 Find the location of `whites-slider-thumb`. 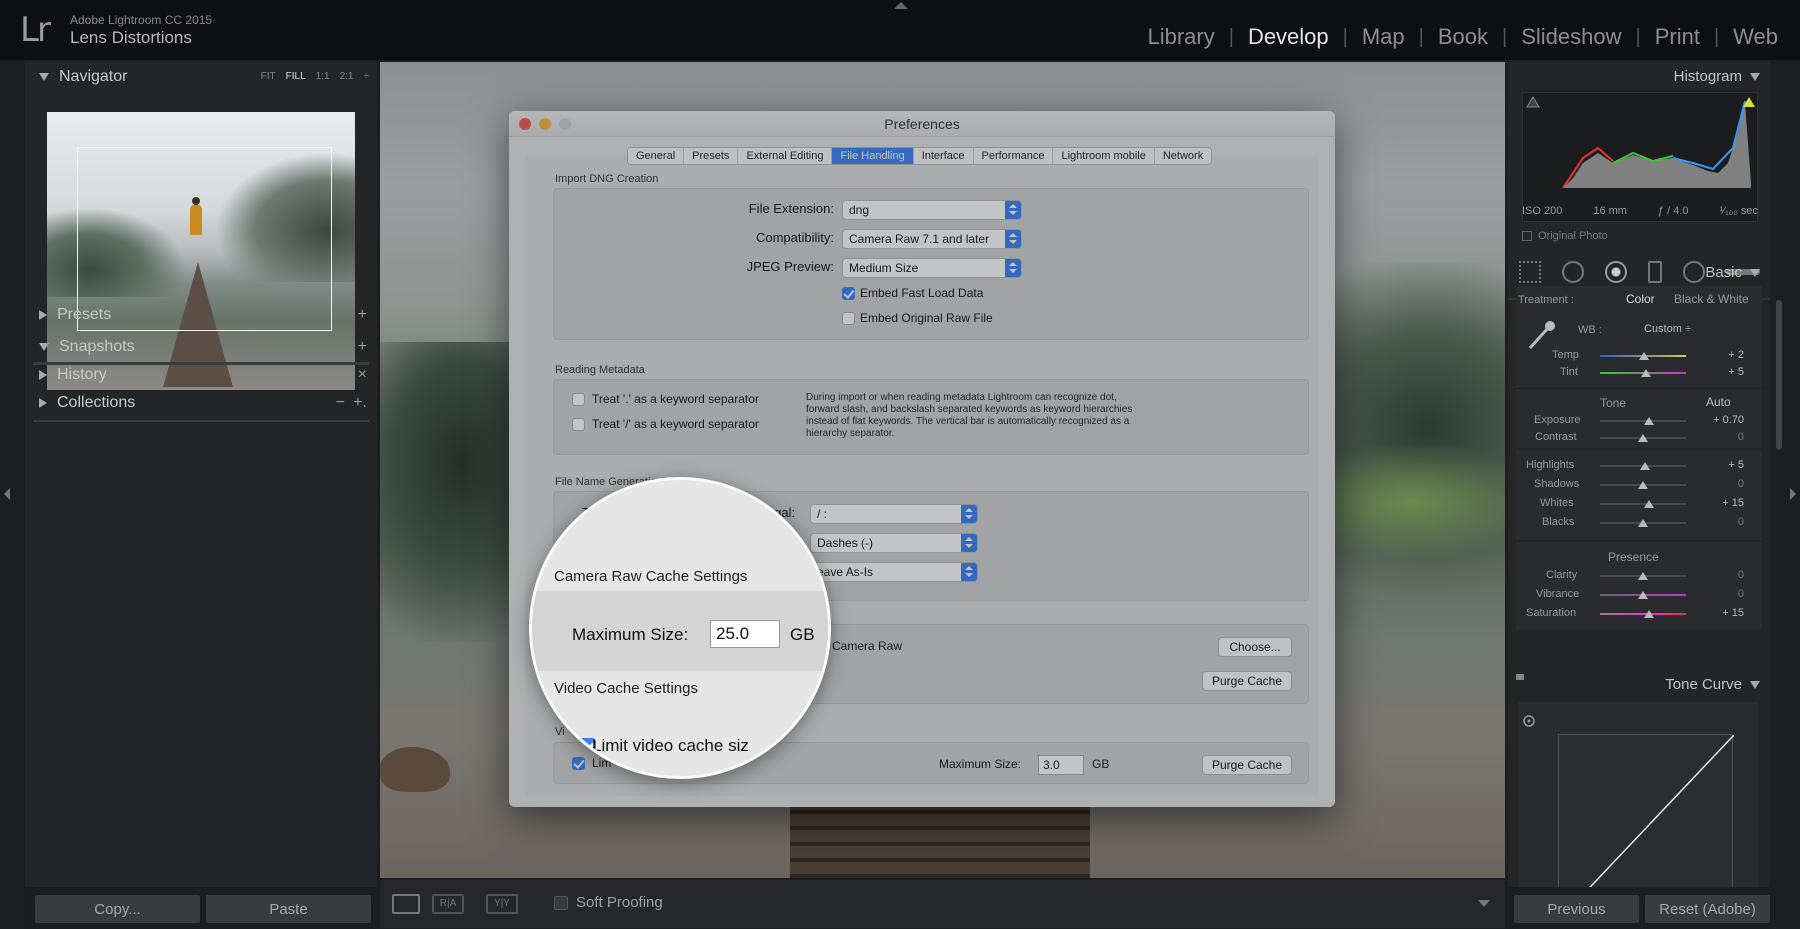

whites-slider-thumb is located at coordinates (1649, 504).